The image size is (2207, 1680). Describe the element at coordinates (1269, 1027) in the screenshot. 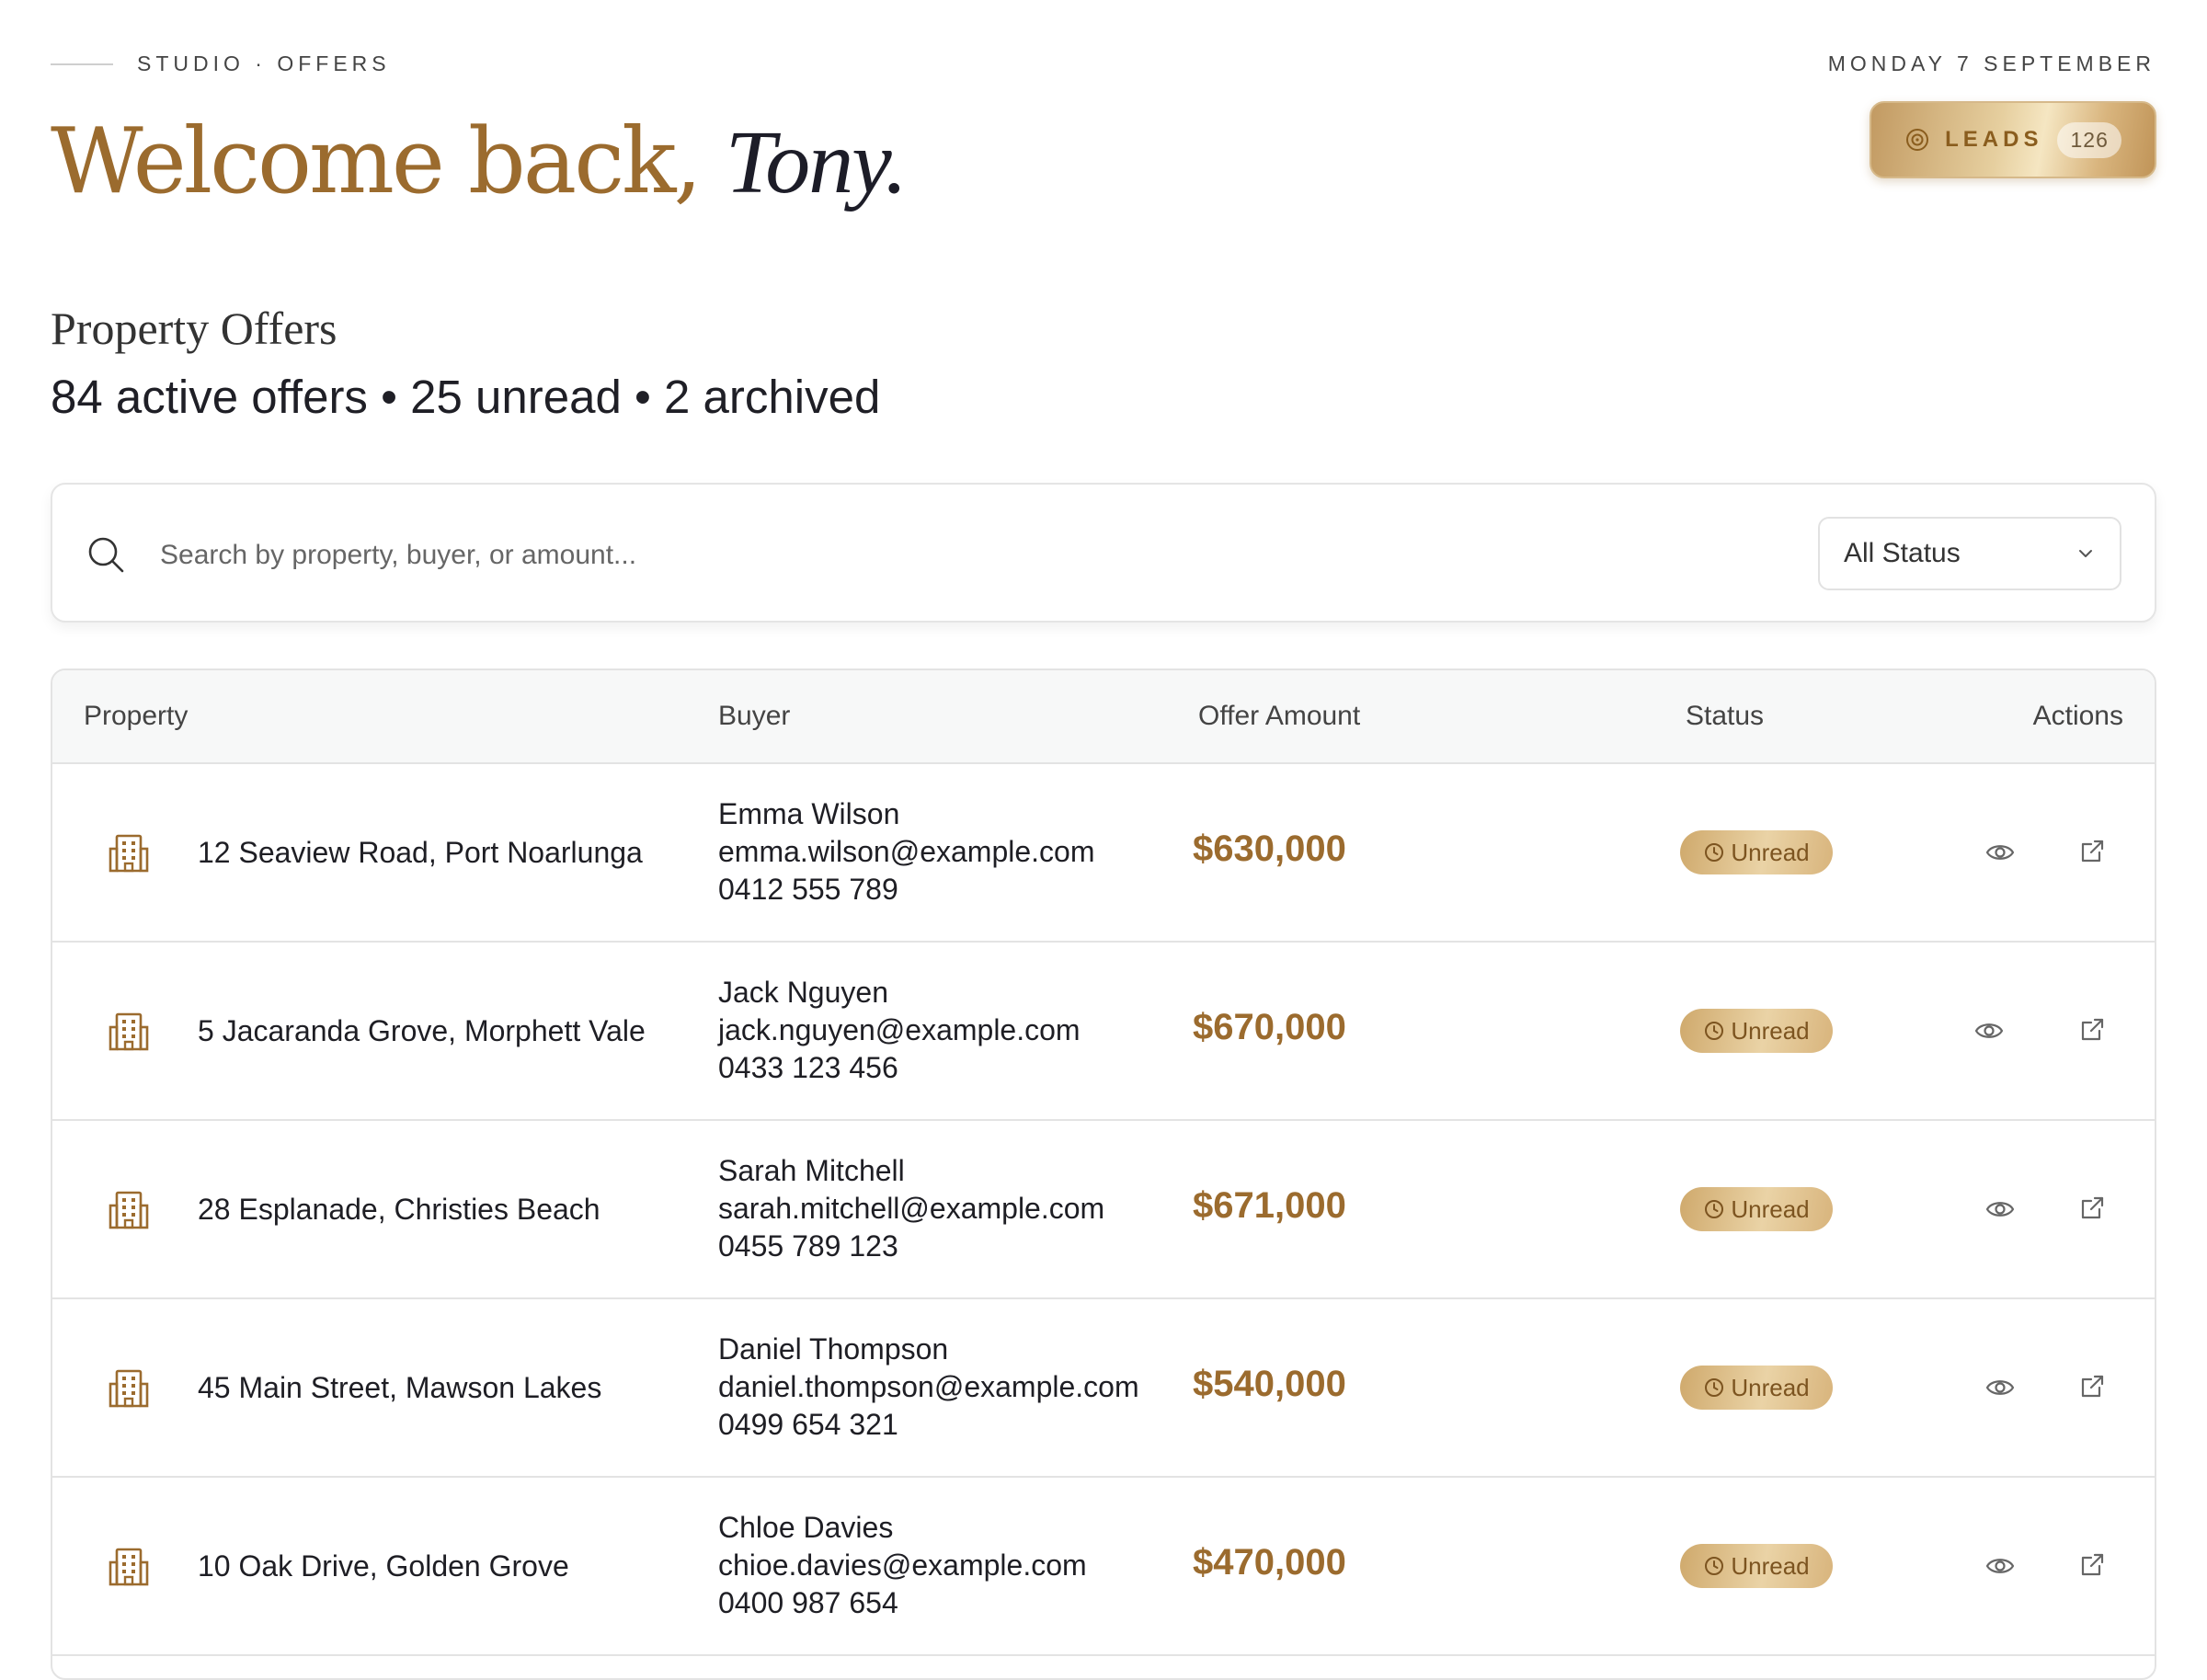

I see `offer-amount: $670,000` at that location.